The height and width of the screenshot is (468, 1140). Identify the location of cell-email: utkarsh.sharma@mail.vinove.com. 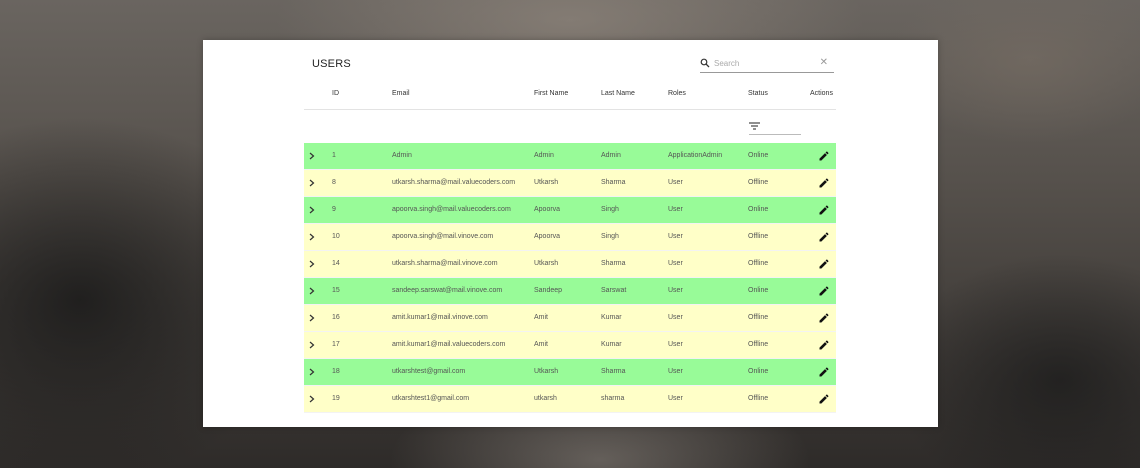
(445, 263).